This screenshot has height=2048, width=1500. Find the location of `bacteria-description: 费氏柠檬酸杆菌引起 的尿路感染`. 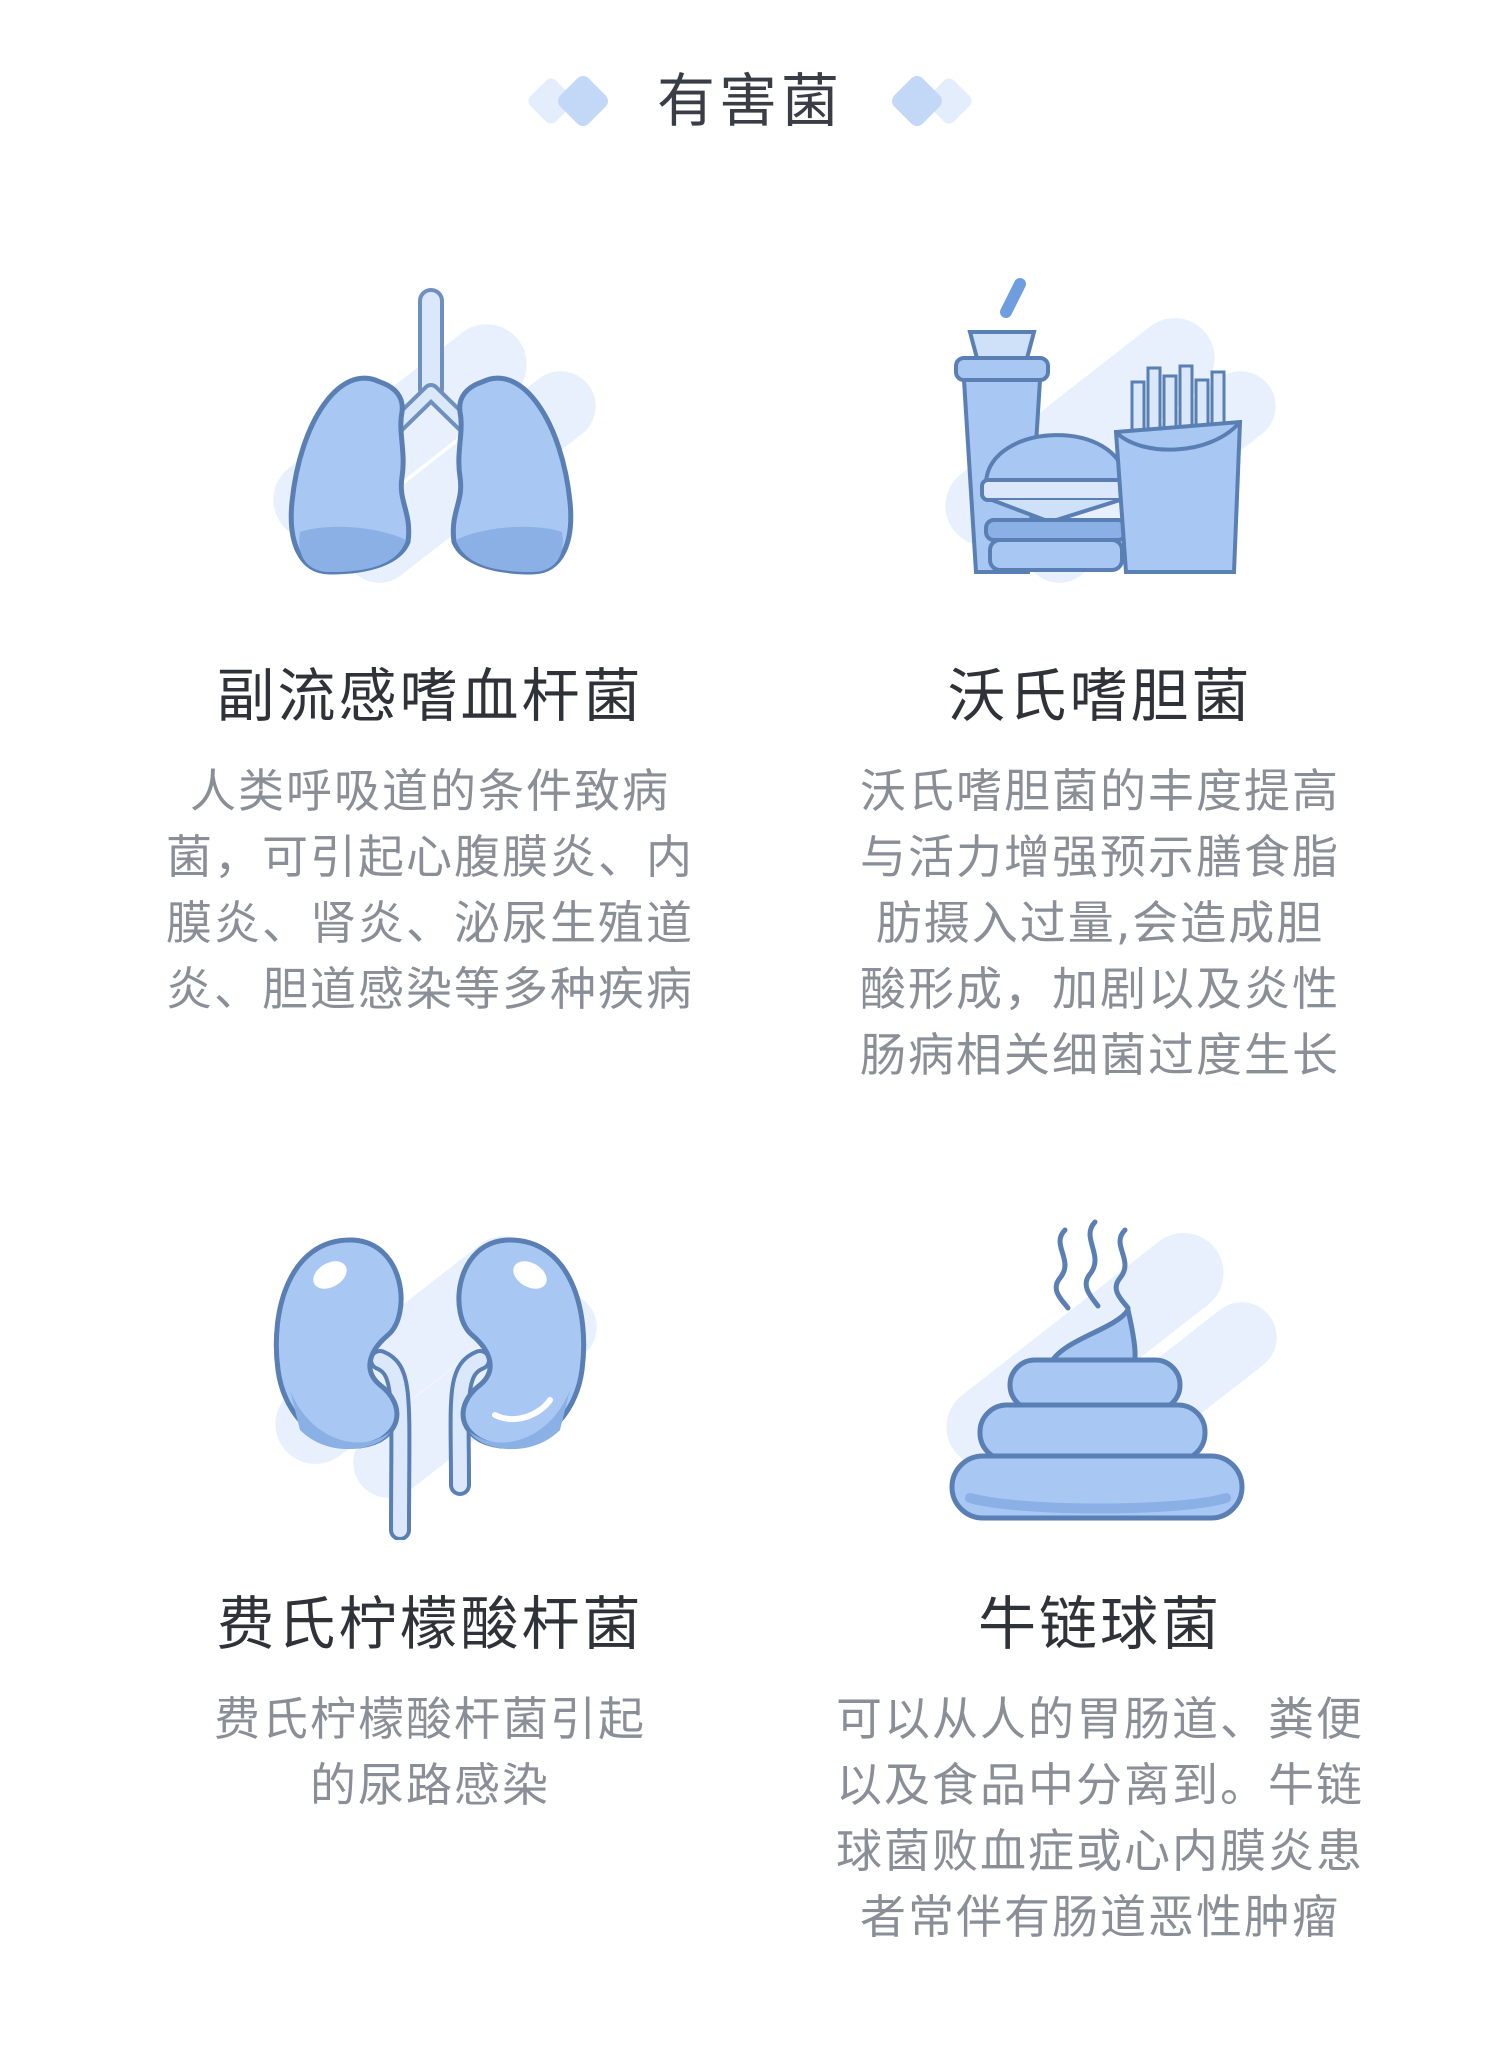

bacteria-description: 费氏柠檬酸杆菌引起 的尿路感染 is located at coordinates (430, 1752).